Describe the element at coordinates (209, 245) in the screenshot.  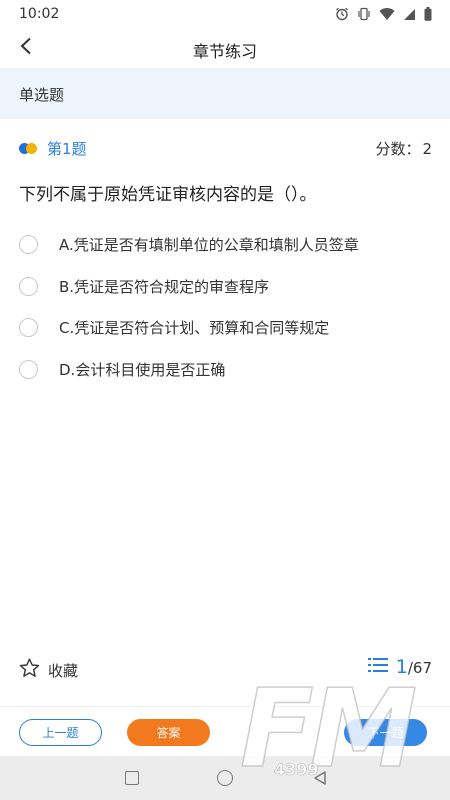
I see `option-label: A.凭证是否有填制单位的公章和填制人员签章` at that location.